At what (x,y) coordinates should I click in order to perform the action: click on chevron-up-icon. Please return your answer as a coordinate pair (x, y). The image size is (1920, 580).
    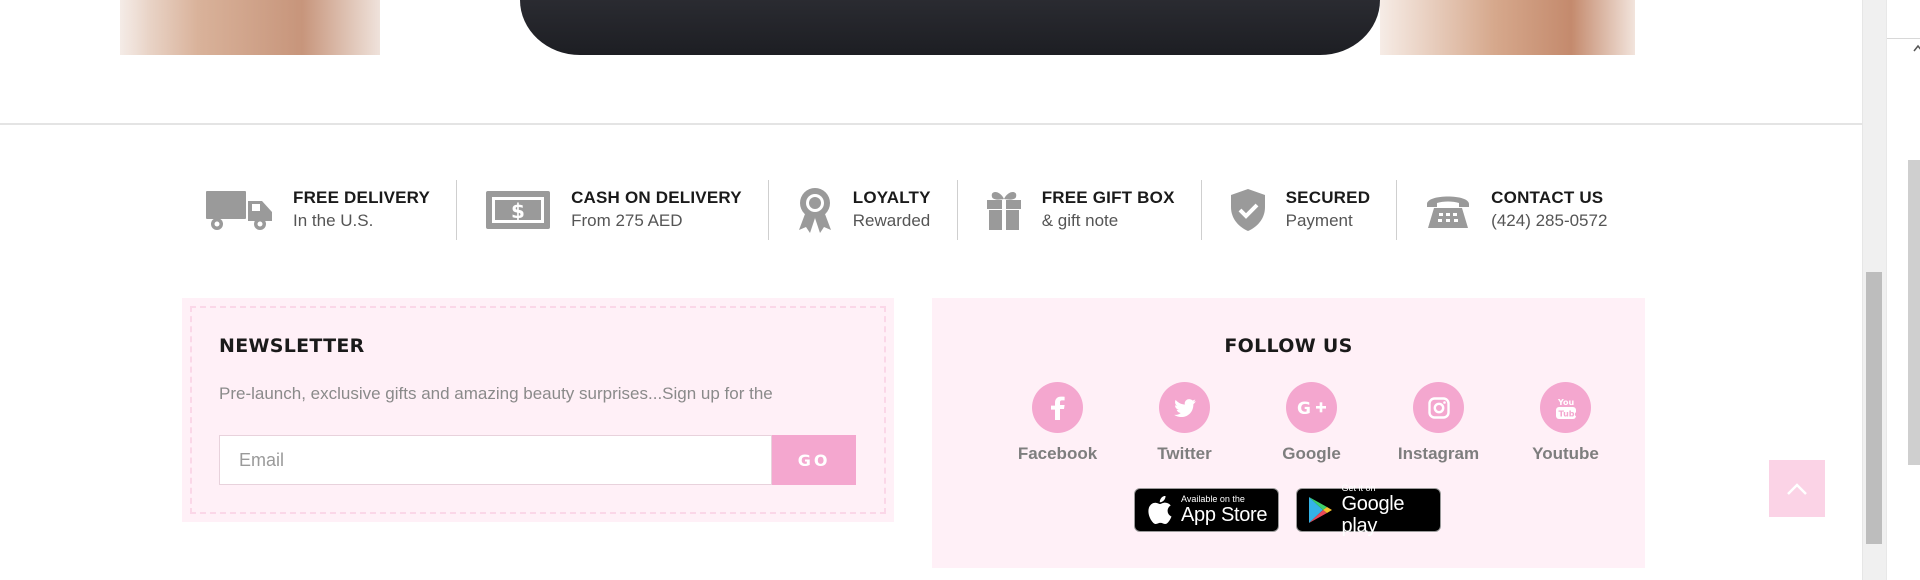
    Looking at the image, I should click on (1797, 489).